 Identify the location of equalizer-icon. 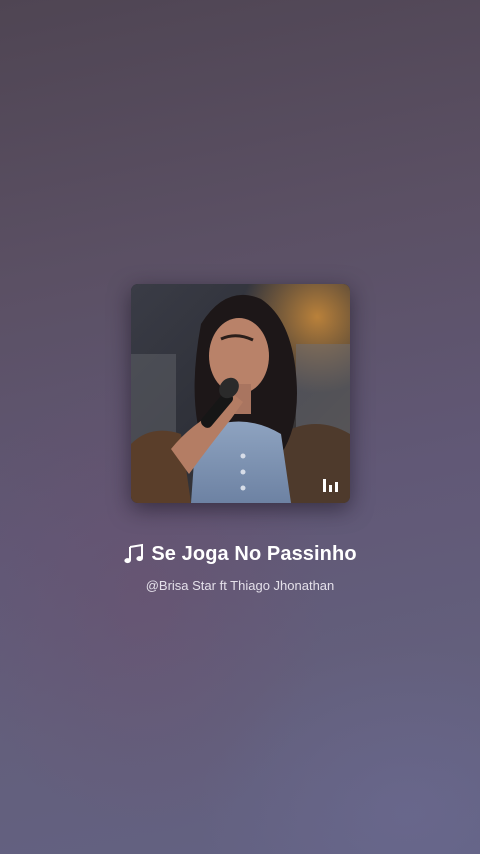
(331, 485).